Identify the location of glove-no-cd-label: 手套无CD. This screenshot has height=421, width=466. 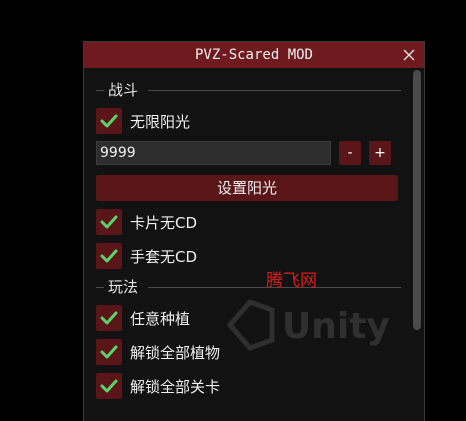
(164, 256).